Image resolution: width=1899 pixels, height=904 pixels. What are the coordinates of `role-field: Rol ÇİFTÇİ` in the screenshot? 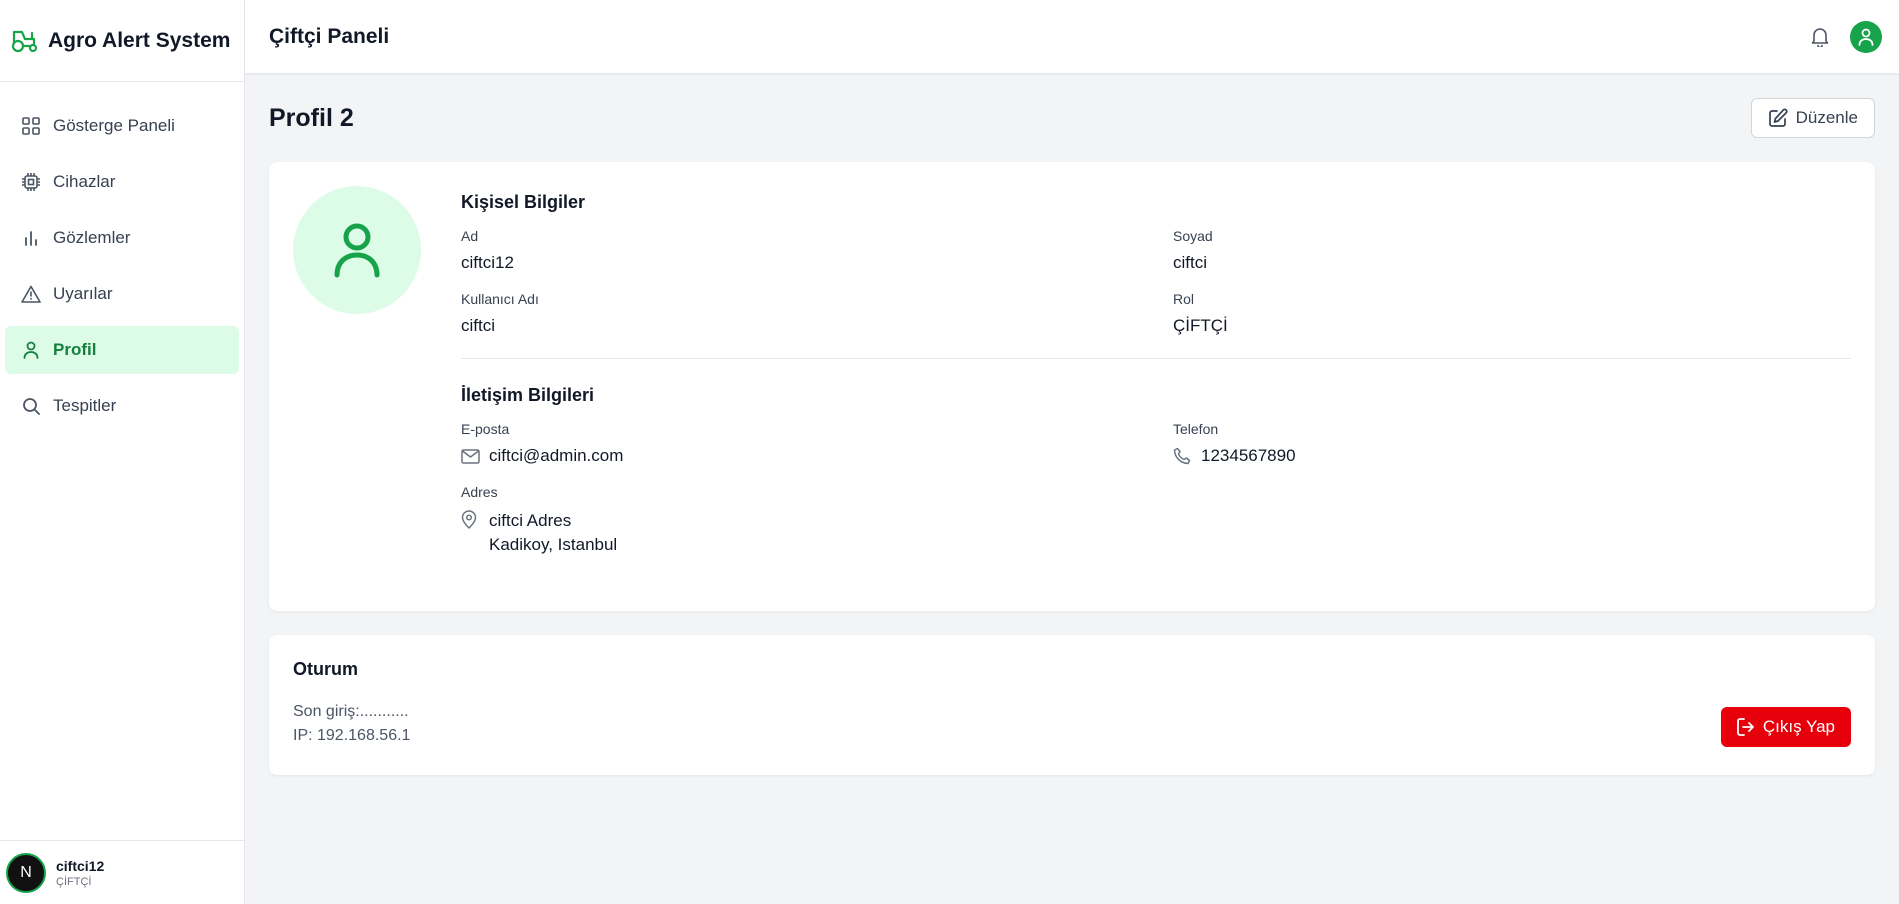 It's located at (1512, 313).